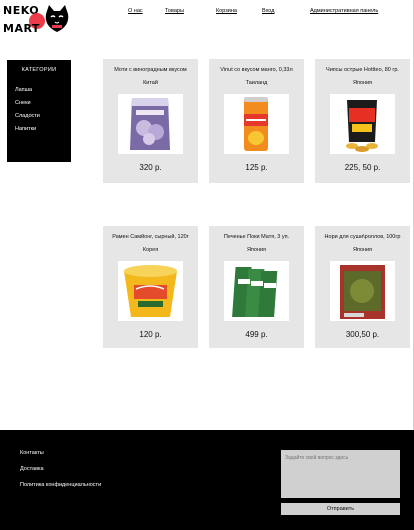 The width and height of the screenshot is (414, 530). Describe the element at coordinates (362, 334) in the screenshot. I see `product-price: 300,50 р.` at that location.